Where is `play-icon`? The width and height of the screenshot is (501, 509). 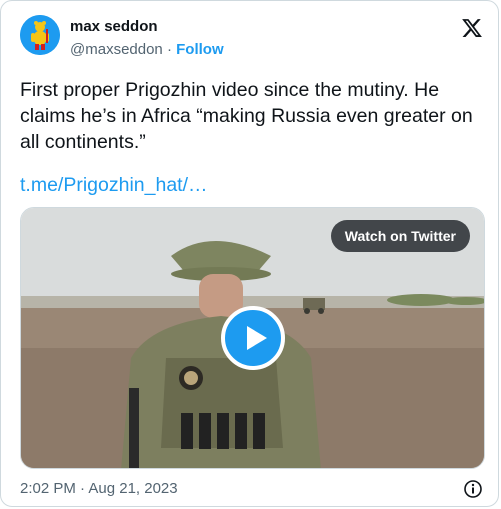
play-icon is located at coordinates (257, 338).